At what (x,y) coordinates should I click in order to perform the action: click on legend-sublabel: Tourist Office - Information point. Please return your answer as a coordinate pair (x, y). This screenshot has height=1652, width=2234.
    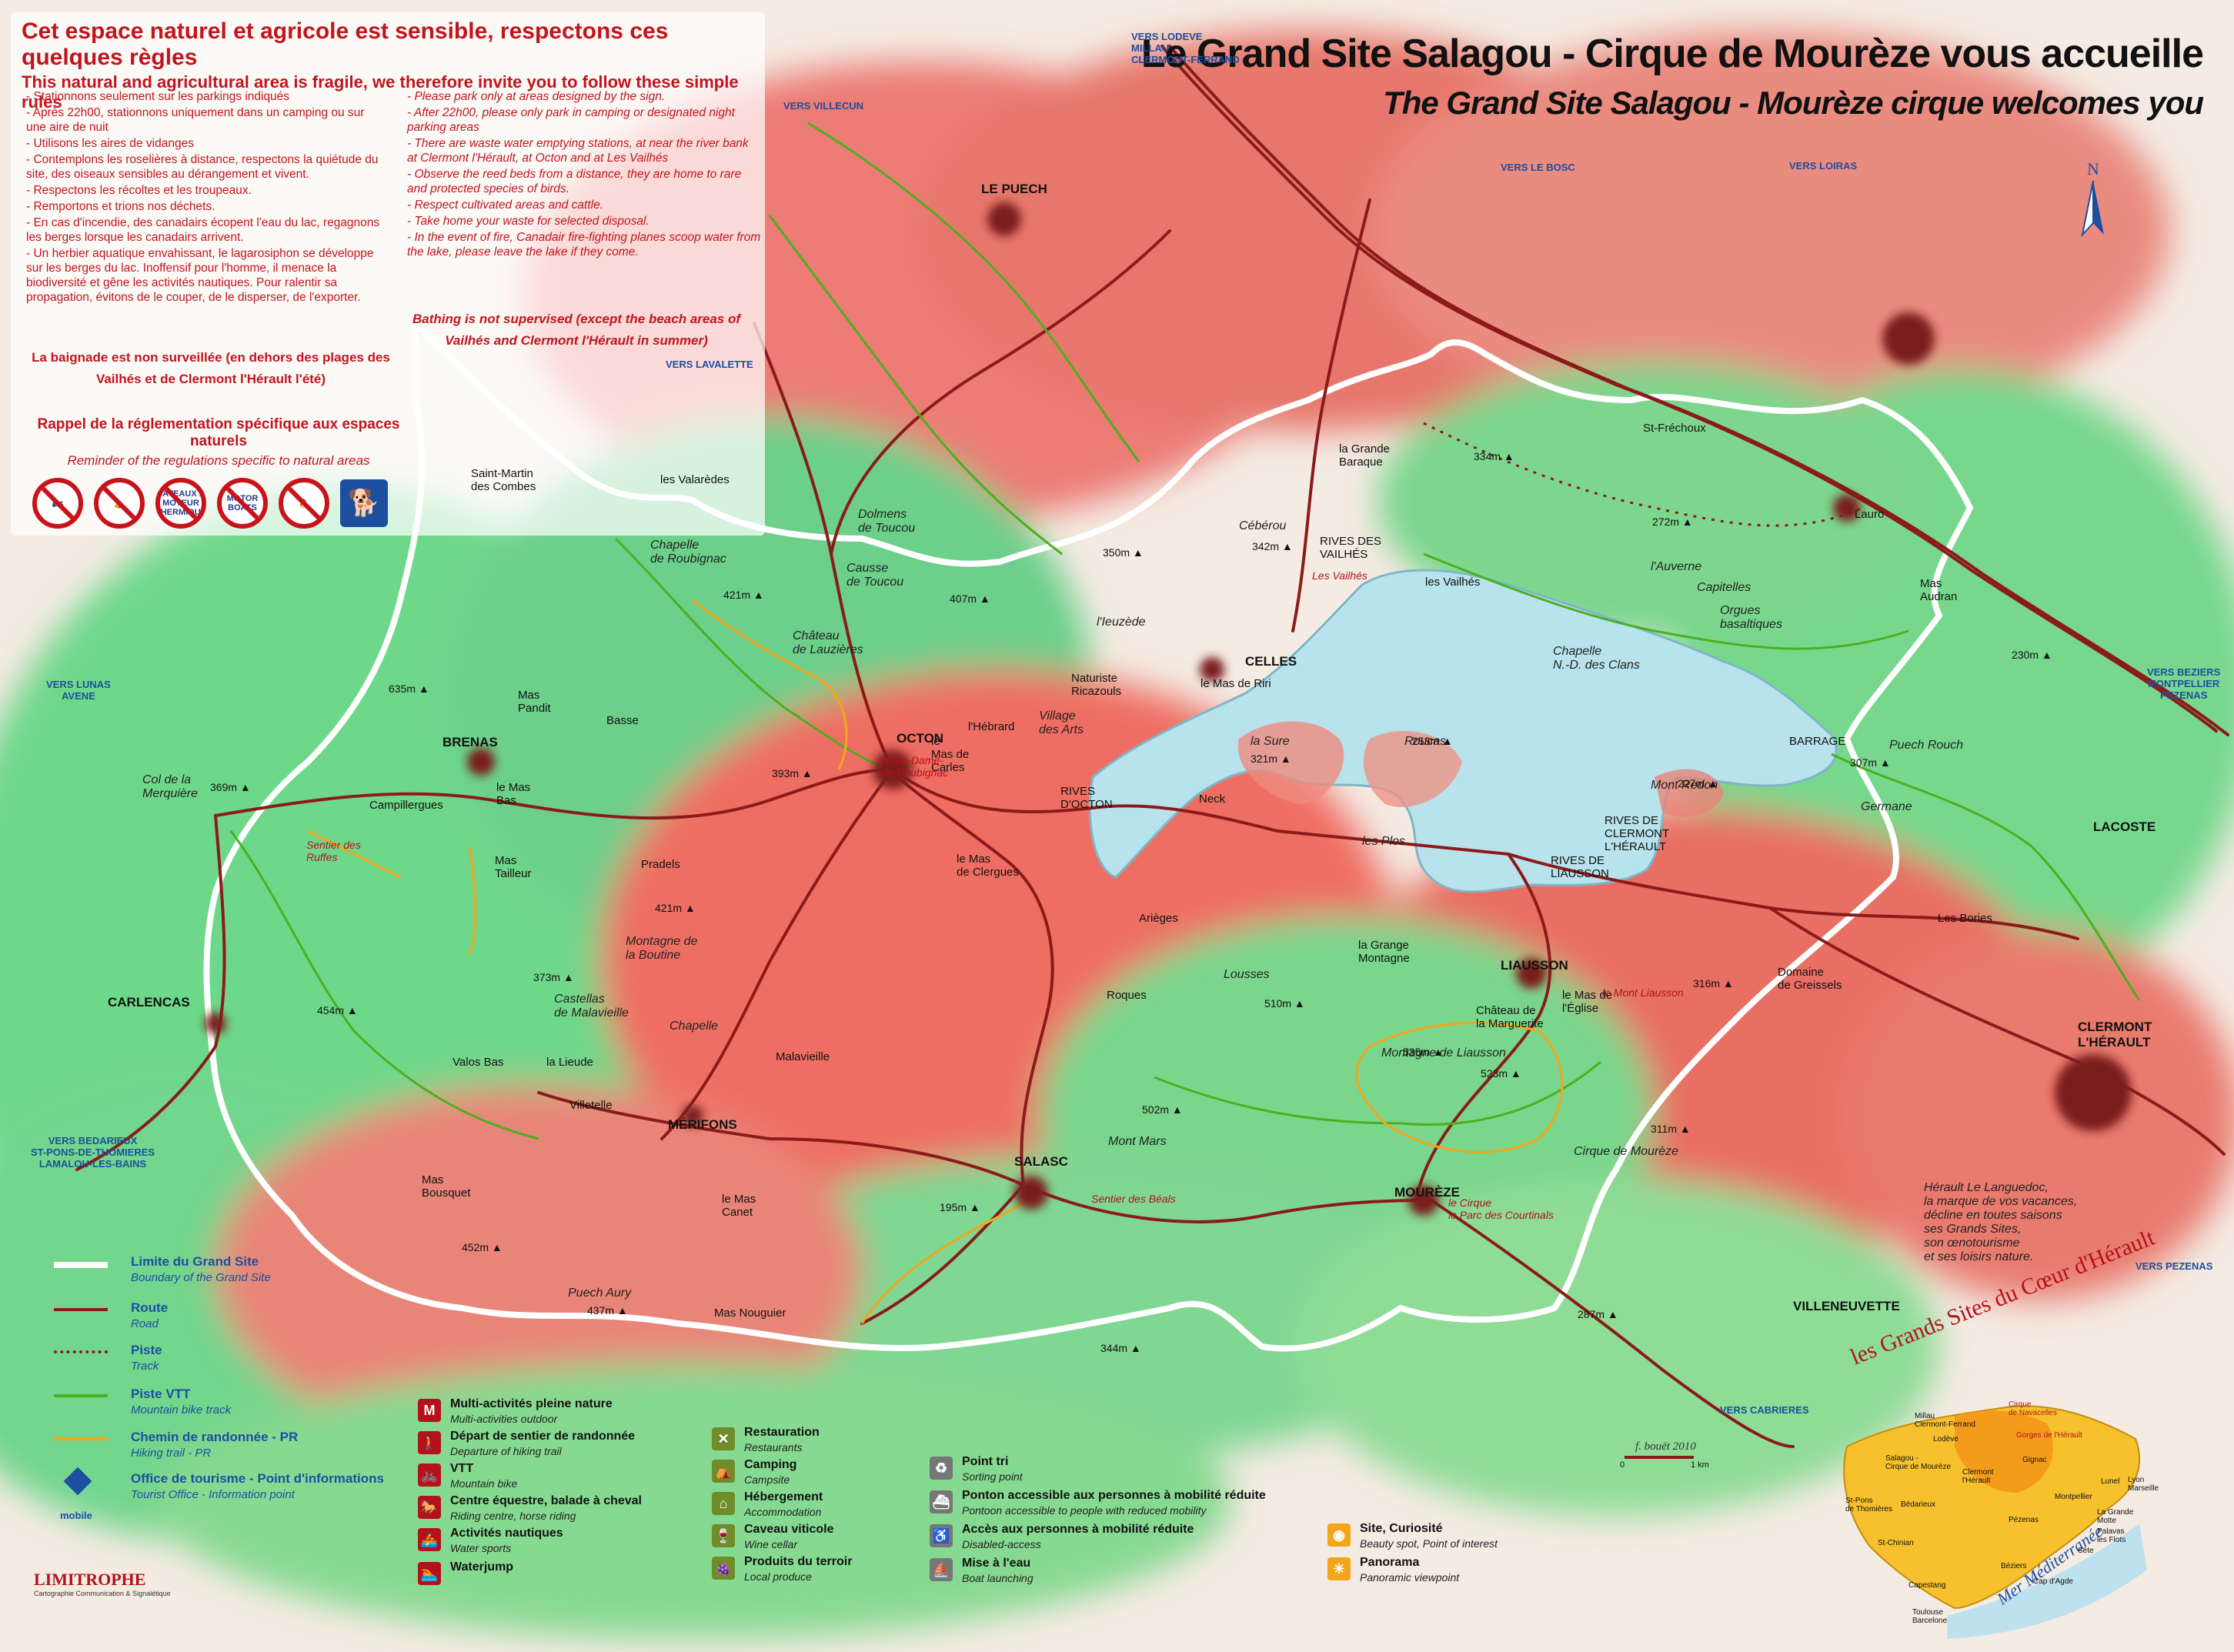
    Looking at the image, I should click on (213, 1494).